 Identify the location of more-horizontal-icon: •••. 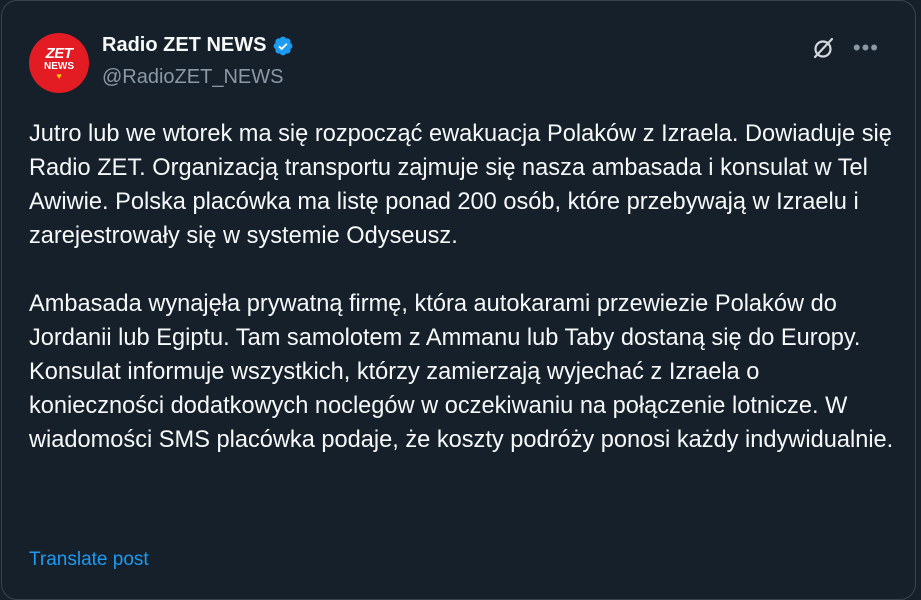
(866, 48).